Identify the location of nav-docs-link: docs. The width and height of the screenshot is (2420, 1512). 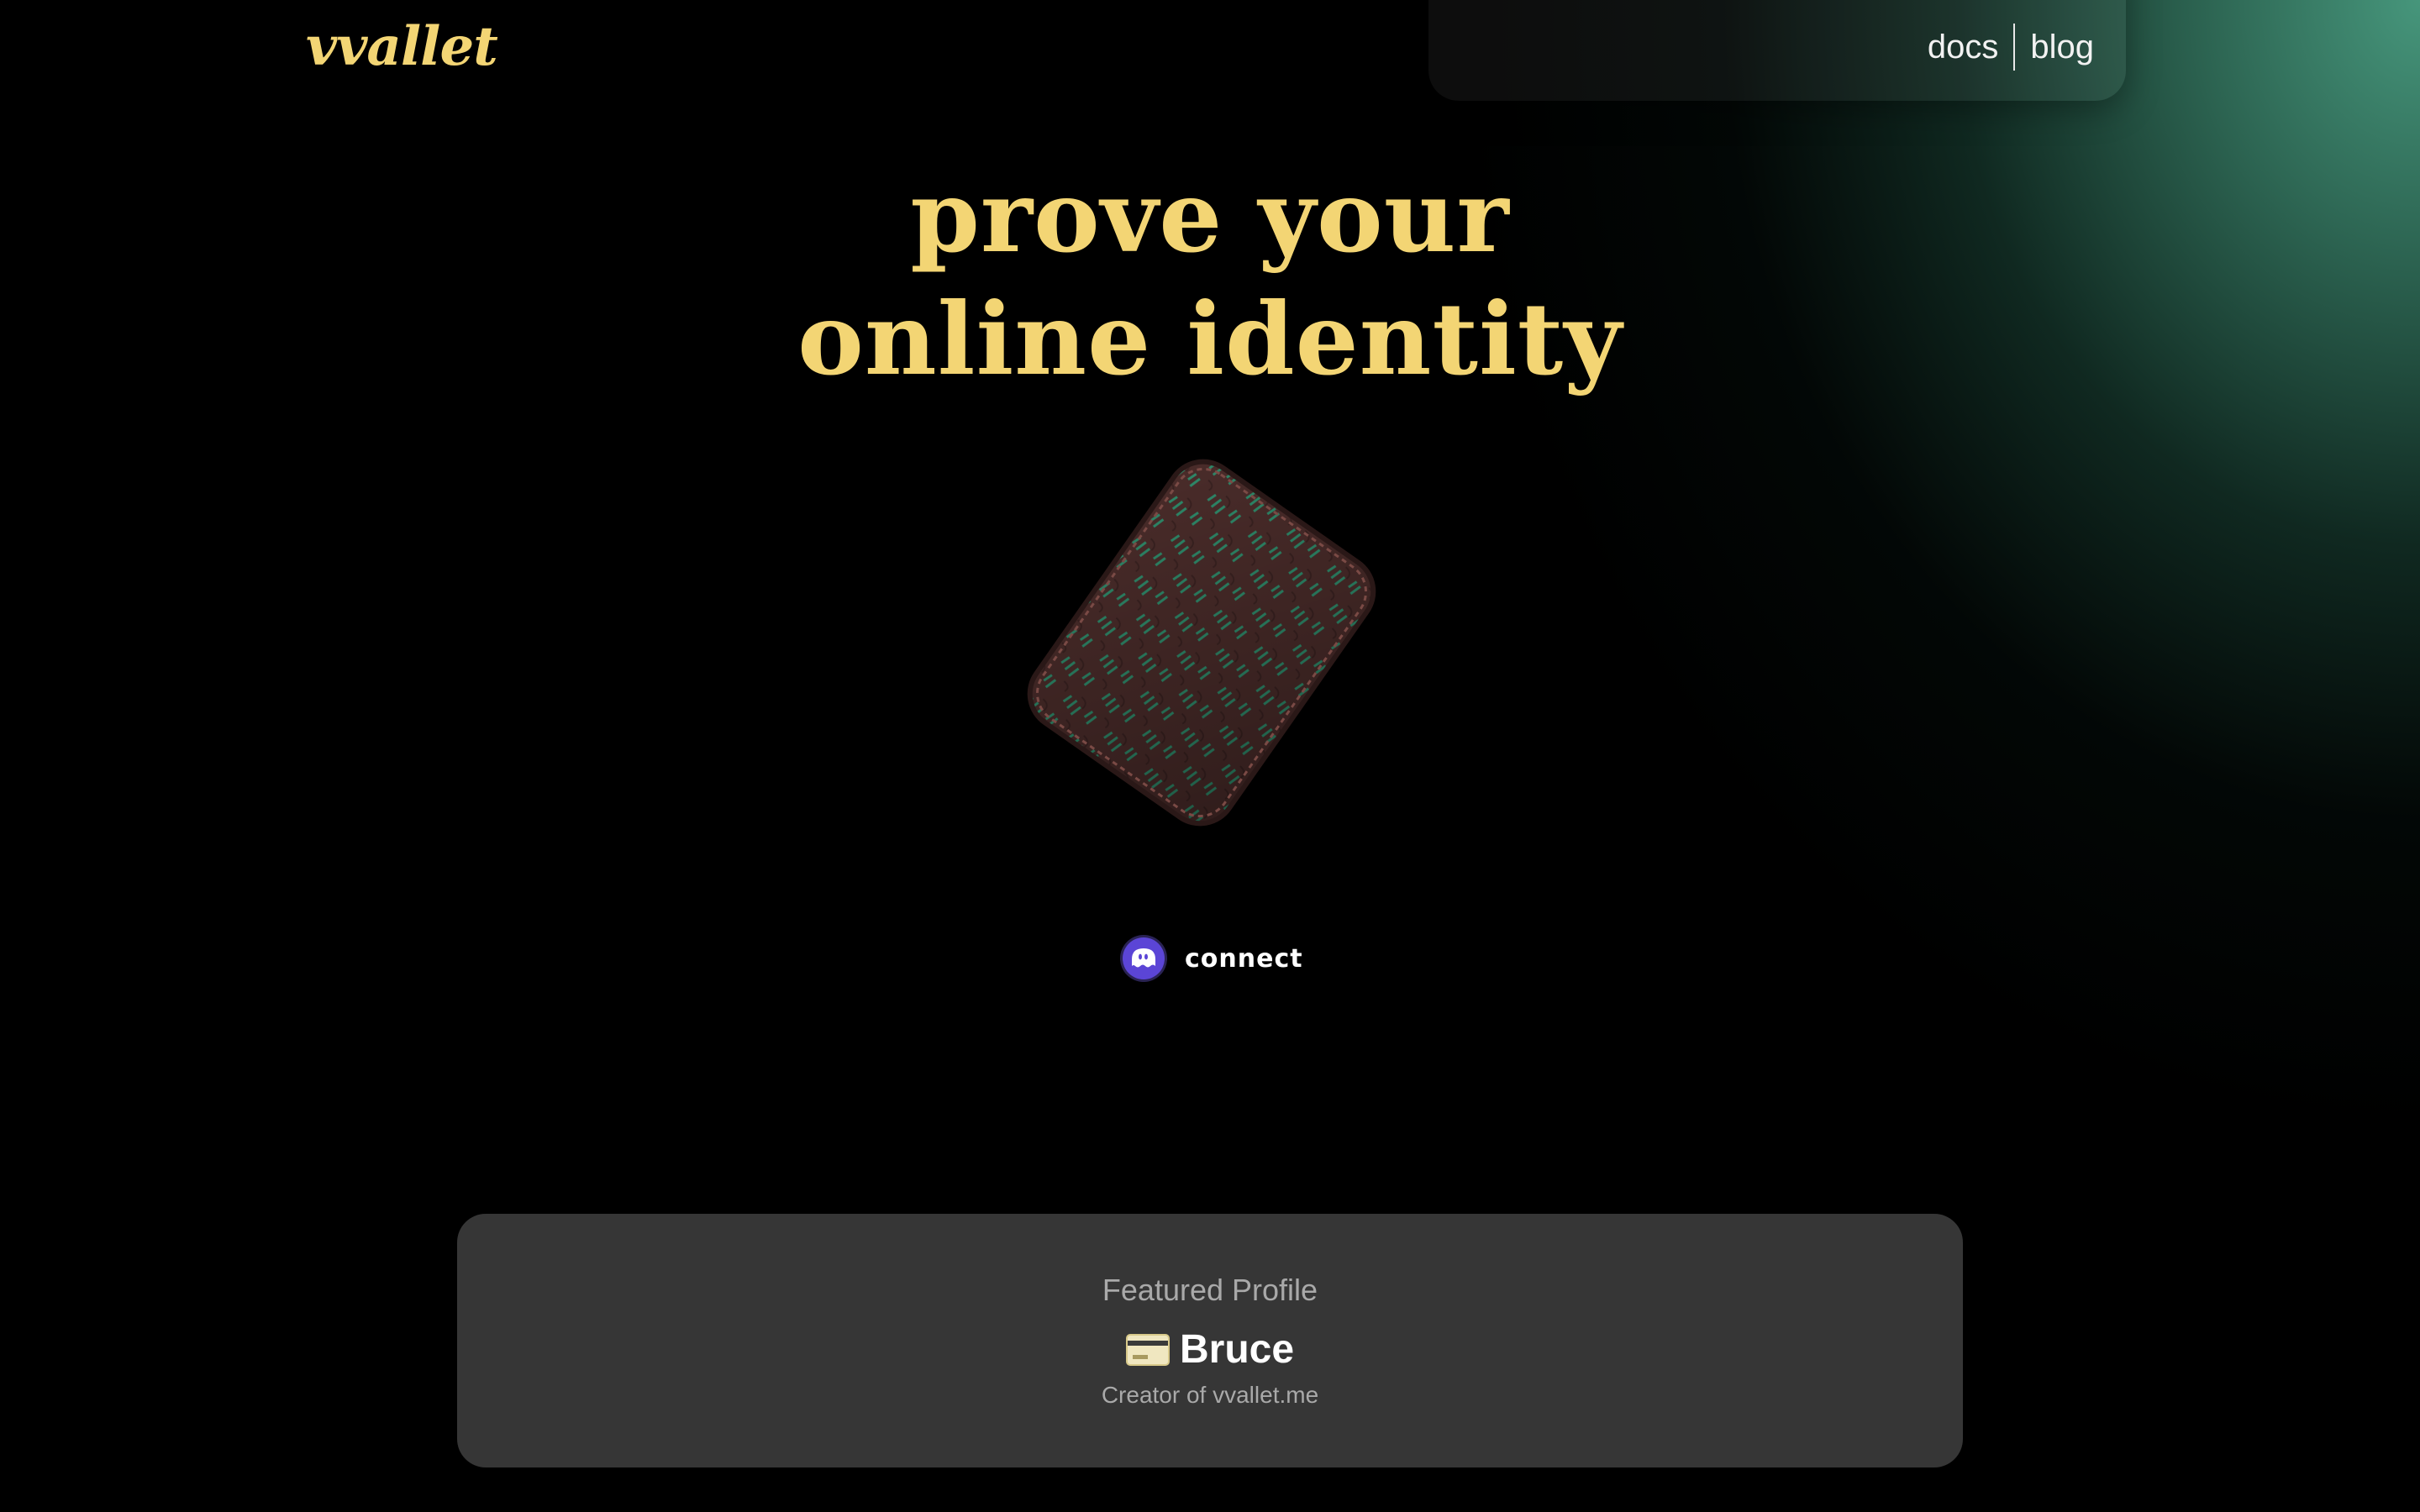
(1964, 47).